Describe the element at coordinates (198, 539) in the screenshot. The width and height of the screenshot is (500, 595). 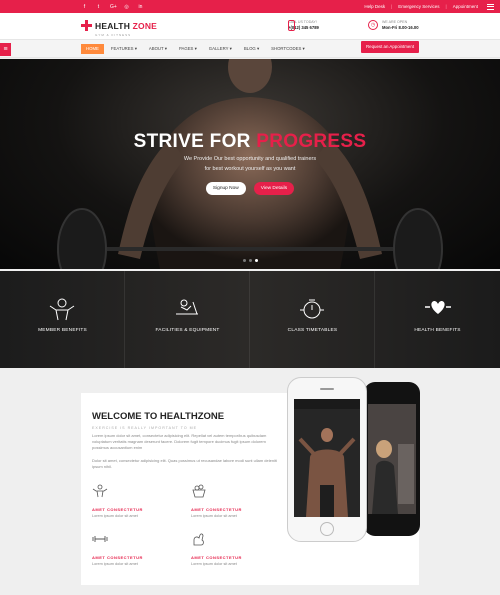
I see `flexed-arm-icon` at that location.